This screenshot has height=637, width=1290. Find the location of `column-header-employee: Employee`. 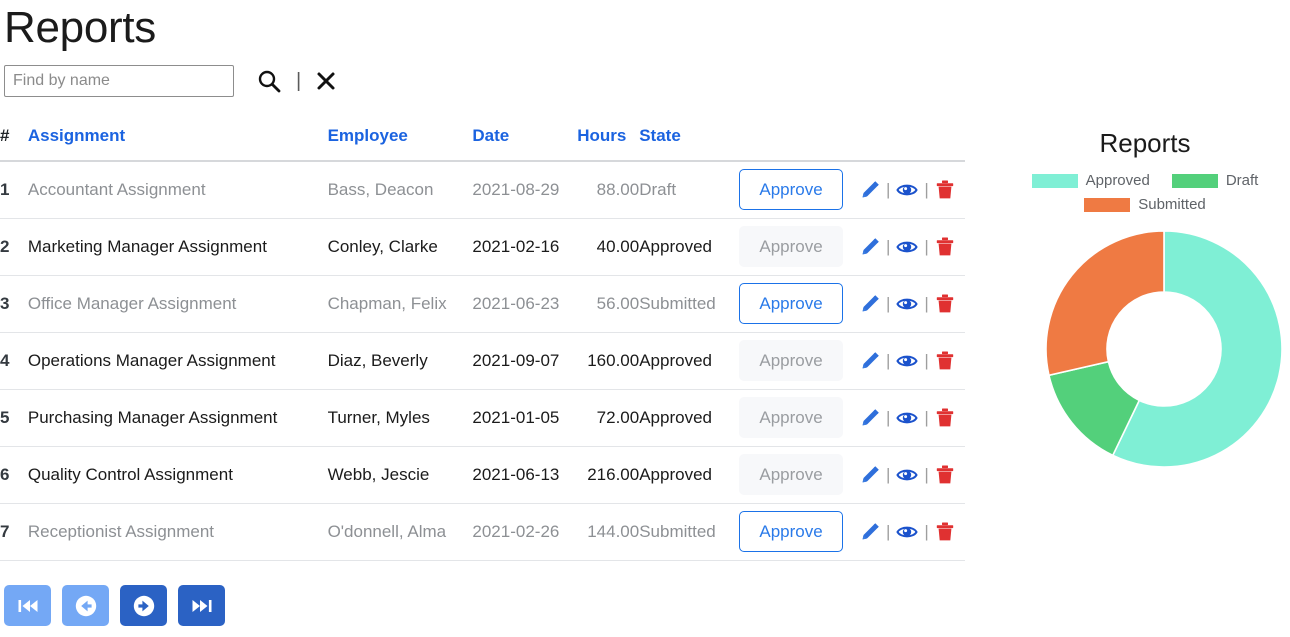

column-header-employee: Employee is located at coordinates (400, 144).